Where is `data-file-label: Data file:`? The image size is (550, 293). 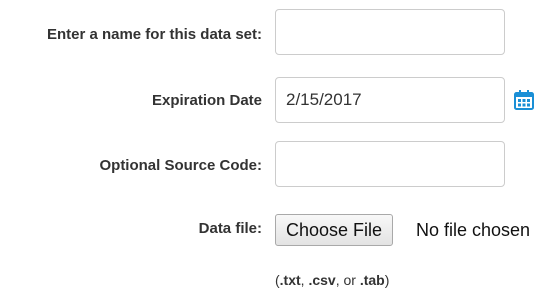
data-file-label: Data file: is located at coordinates (230, 228).